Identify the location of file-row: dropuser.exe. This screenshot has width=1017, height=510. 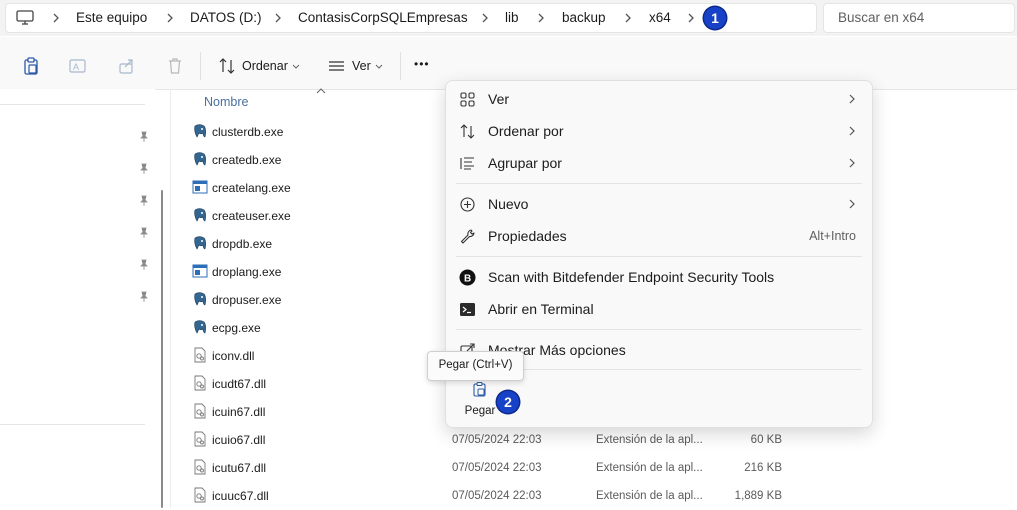
(320, 300).